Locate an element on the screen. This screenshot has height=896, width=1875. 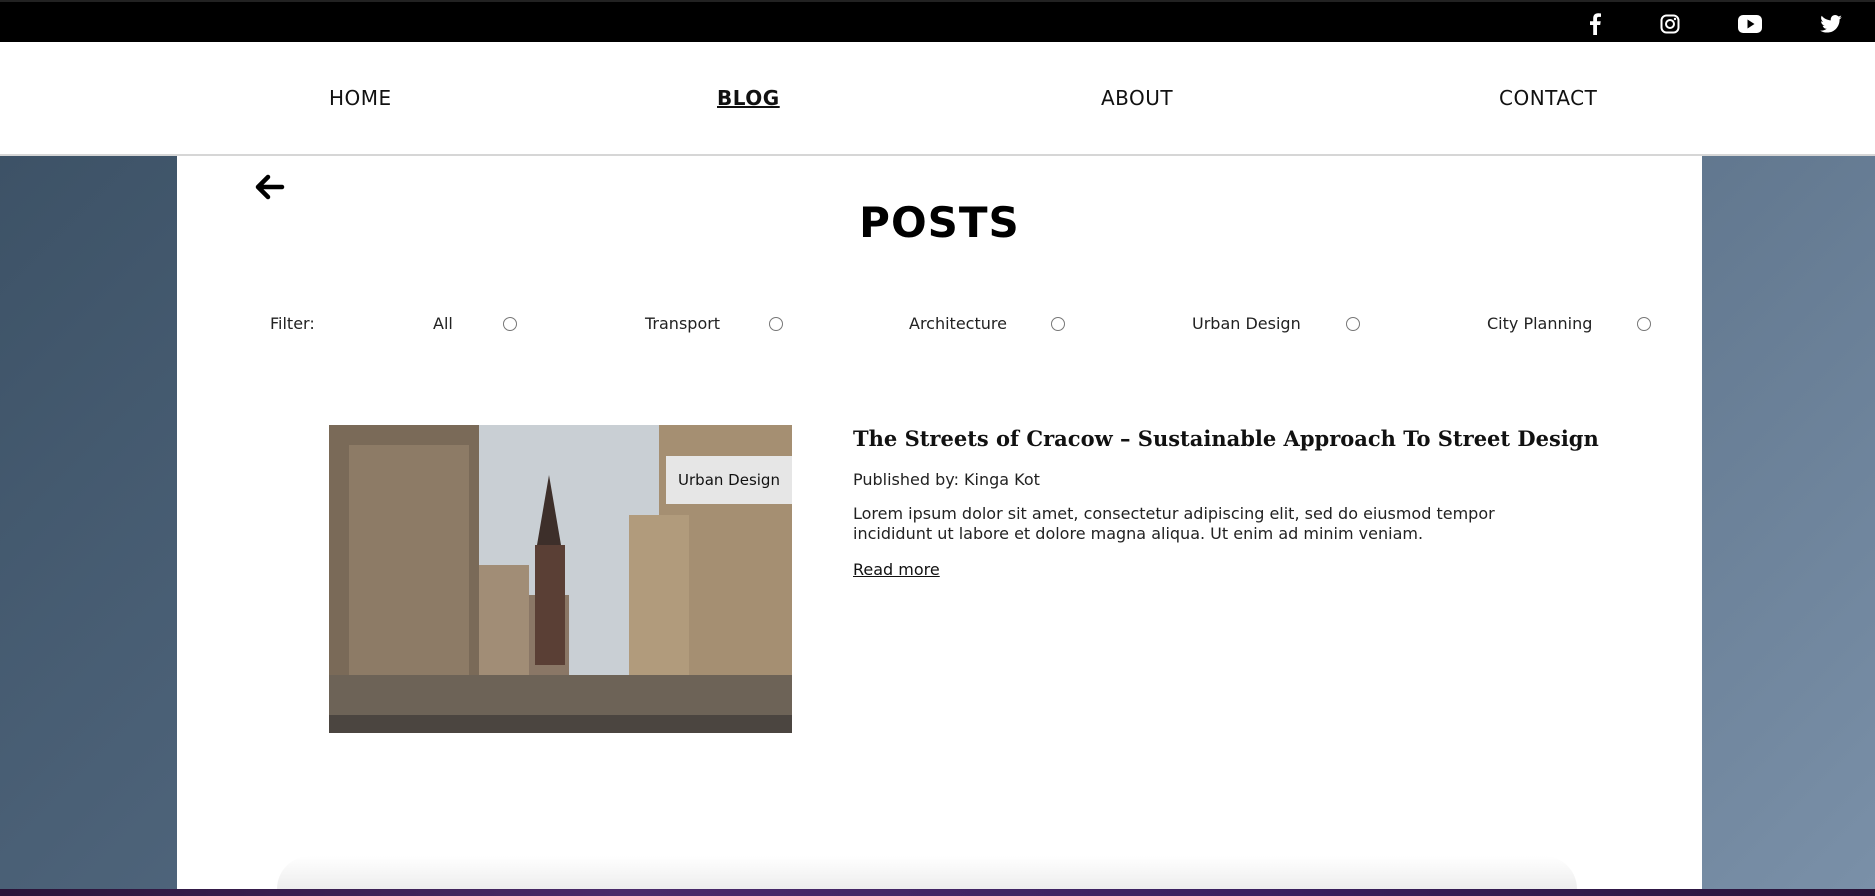
filter-option-city-planning-label: City Planning is located at coordinates (1540, 323).